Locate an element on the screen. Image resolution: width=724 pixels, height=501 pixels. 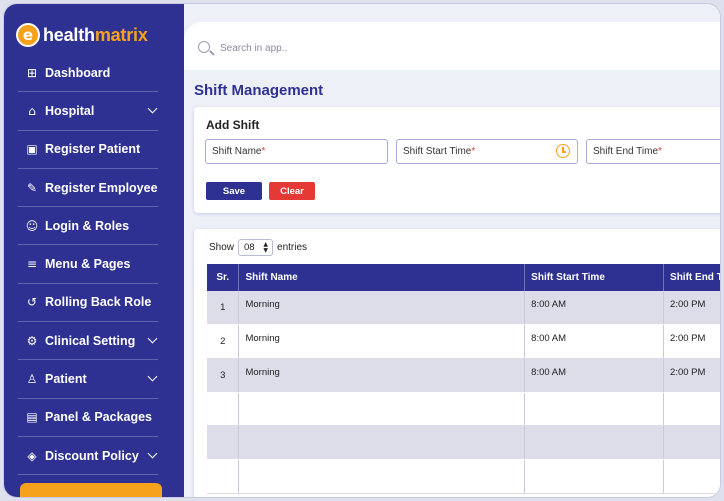
edit-icon: ✎ is located at coordinates (32, 187).